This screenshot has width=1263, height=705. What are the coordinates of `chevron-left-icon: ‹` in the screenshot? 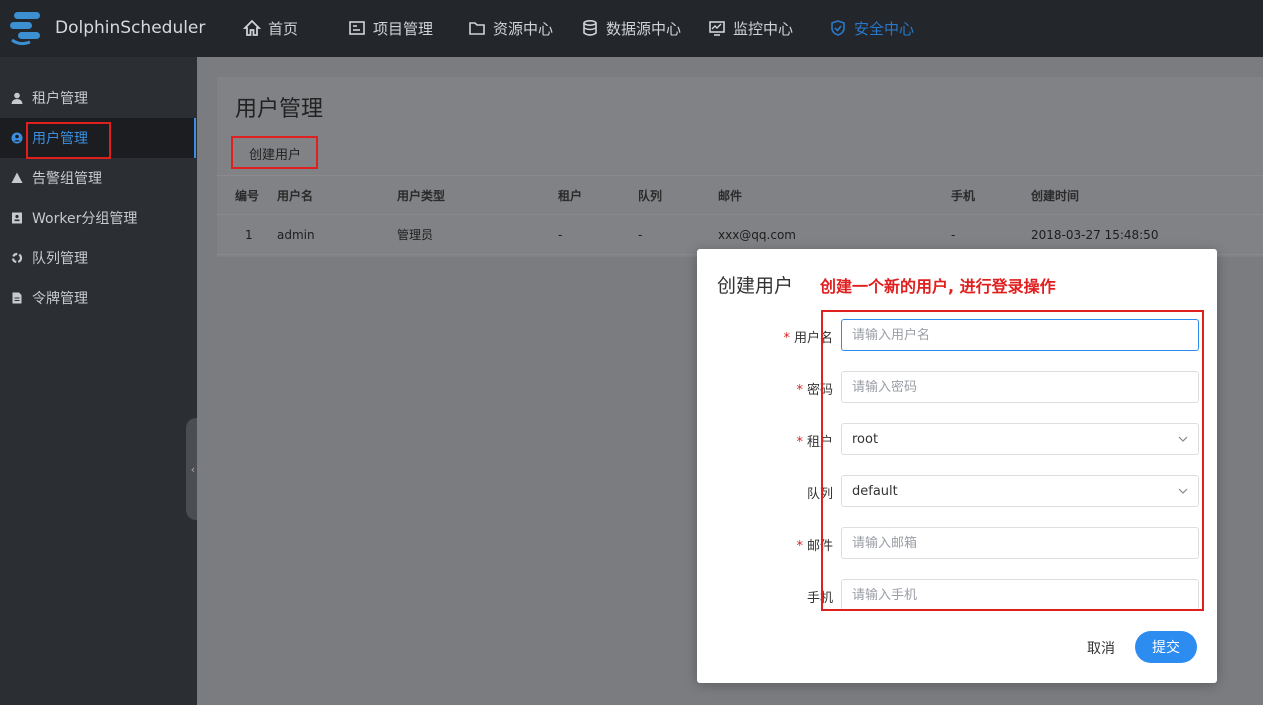 It's located at (193, 469).